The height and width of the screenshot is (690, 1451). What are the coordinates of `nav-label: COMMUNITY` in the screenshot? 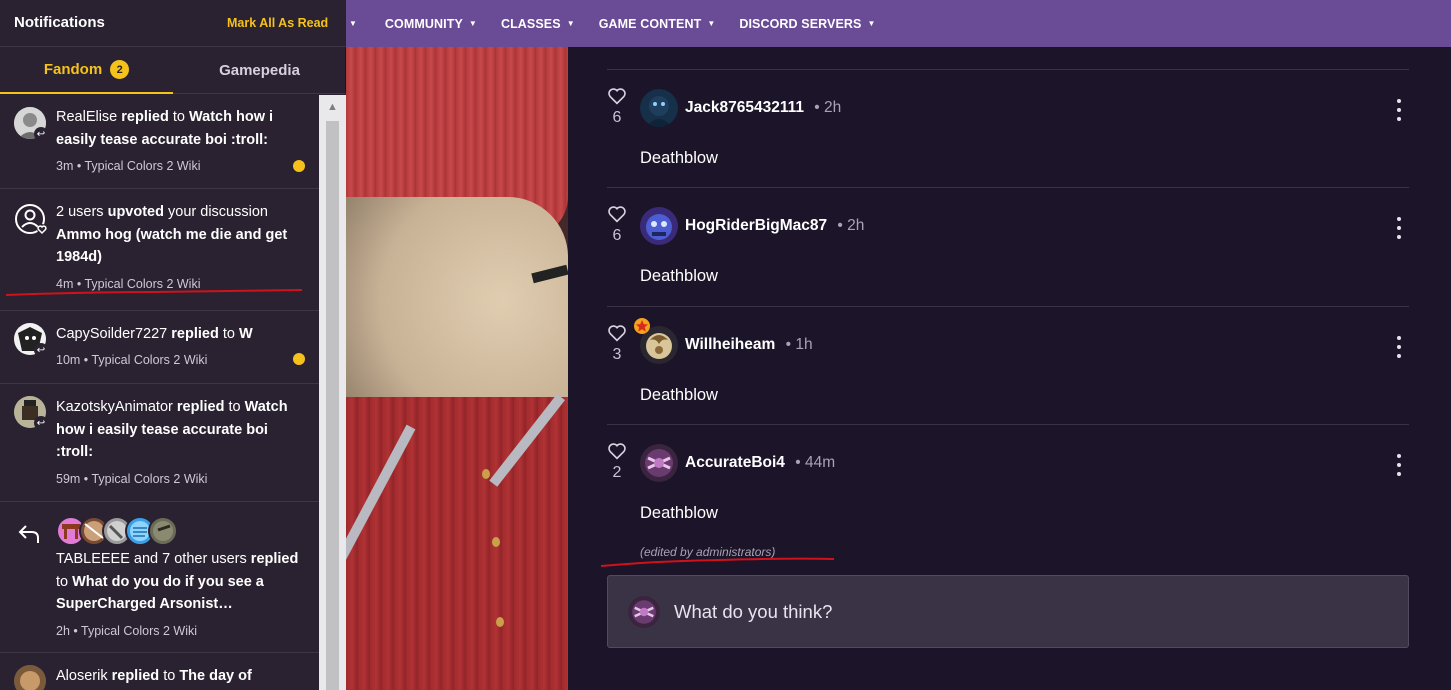 It's located at (423, 23).